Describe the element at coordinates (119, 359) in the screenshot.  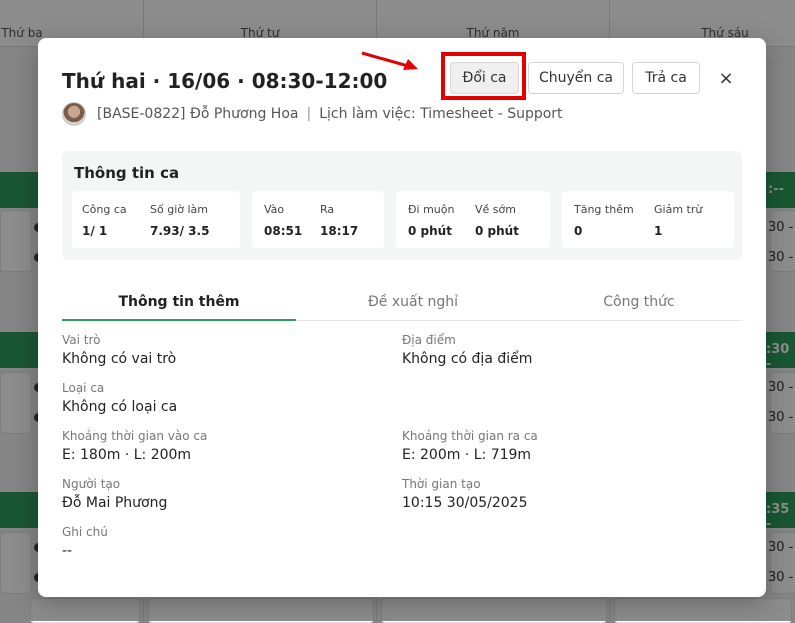
I see `field-value: Không có vai trò` at that location.